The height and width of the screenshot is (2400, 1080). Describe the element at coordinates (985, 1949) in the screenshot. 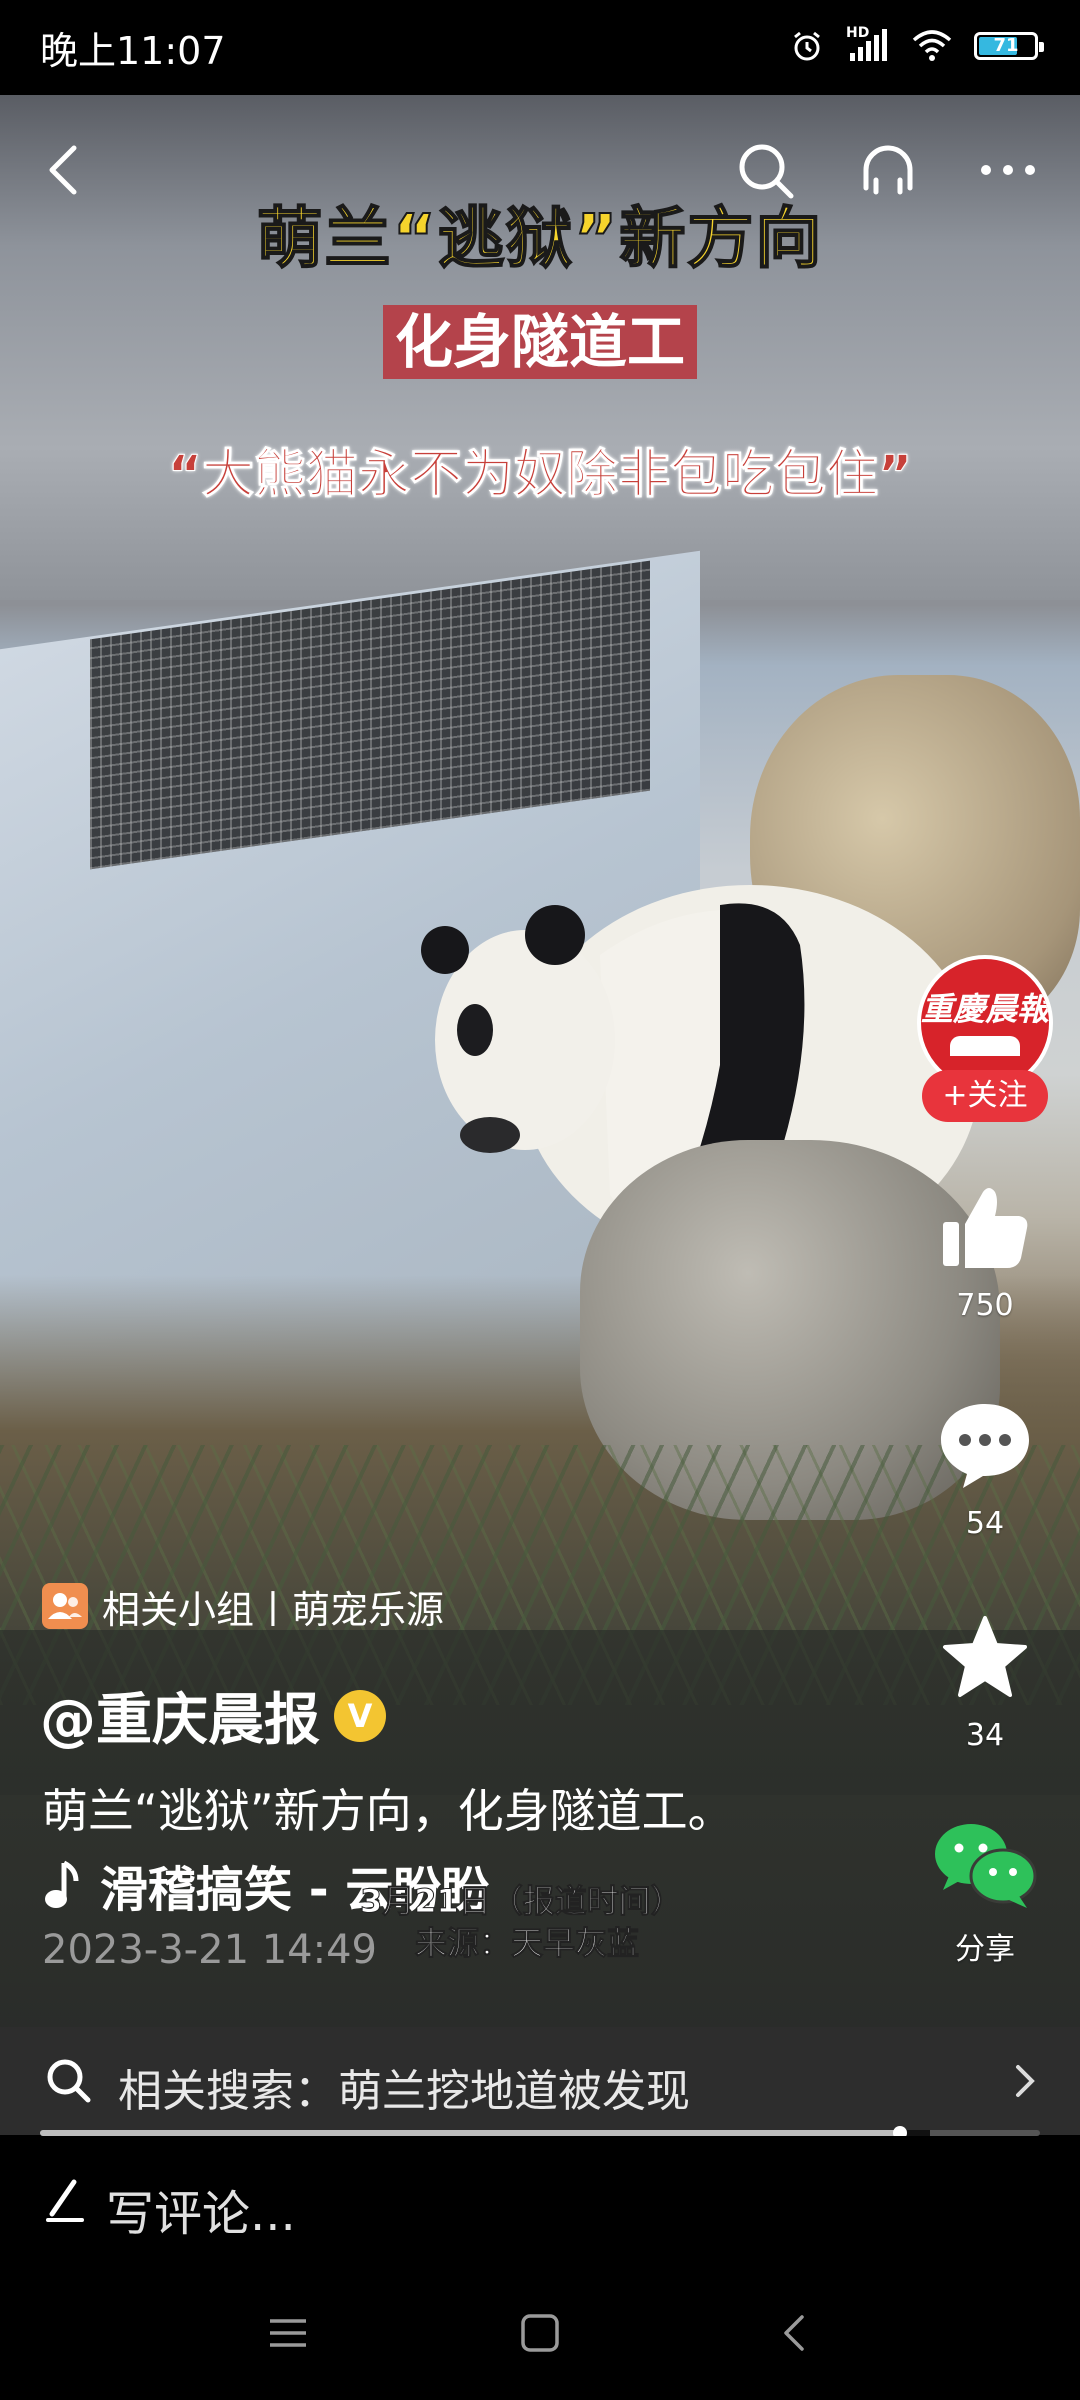

I see `share-label: 分享` at that location.